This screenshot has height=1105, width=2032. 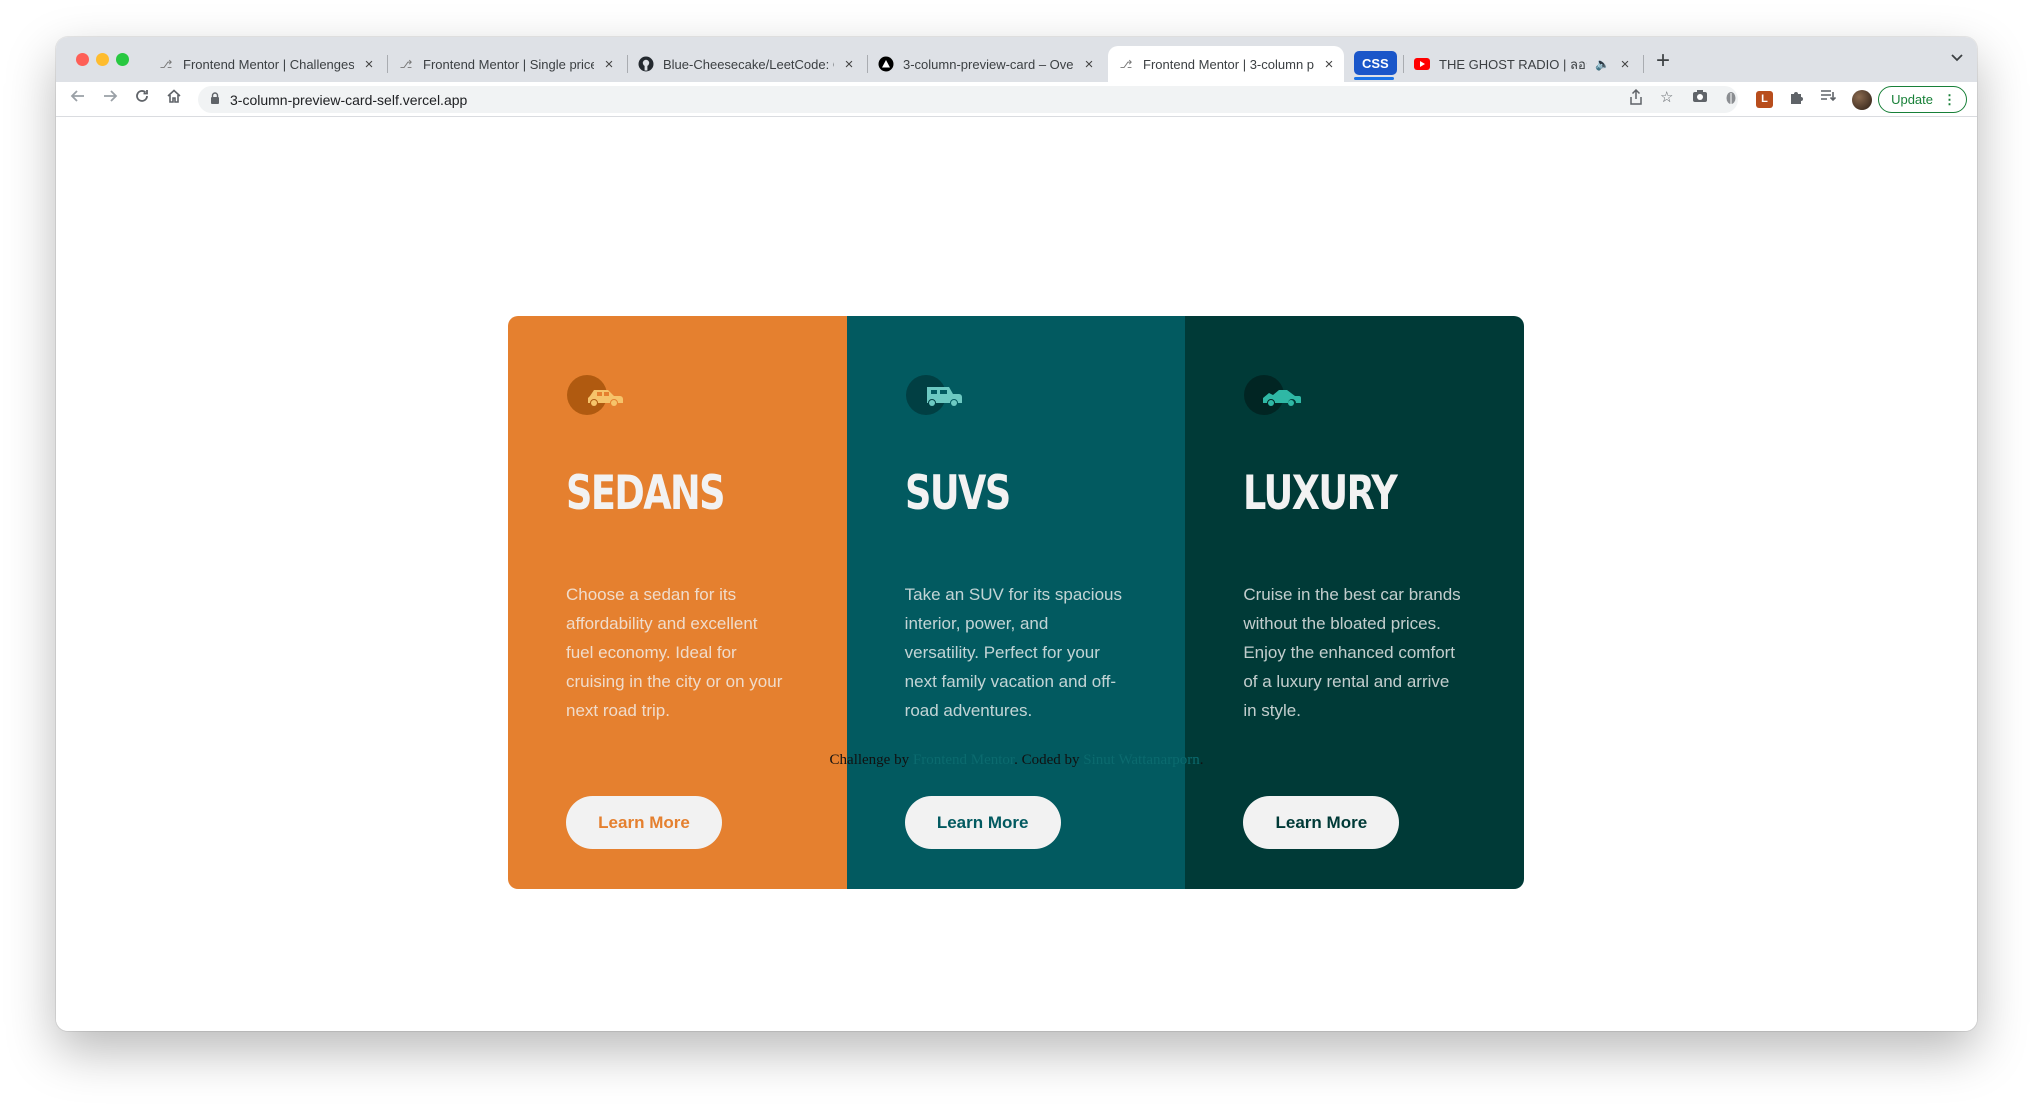 What do you see at coordinates (1201, 760) in the screenshot?
I see `attribution-suffix: .` at bounding box center [1201, 760].